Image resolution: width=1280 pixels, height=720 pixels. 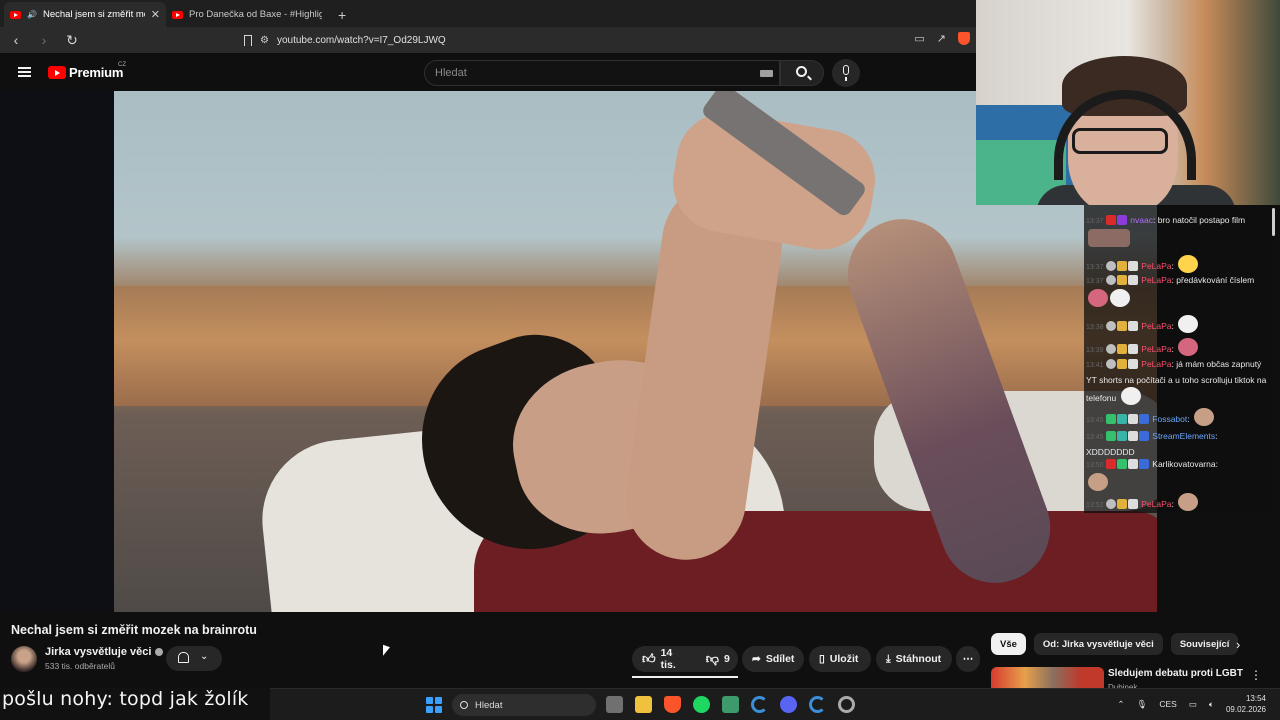 I want to click on subscribed-notifications-button: ⌄, so click(x=194, y=658).